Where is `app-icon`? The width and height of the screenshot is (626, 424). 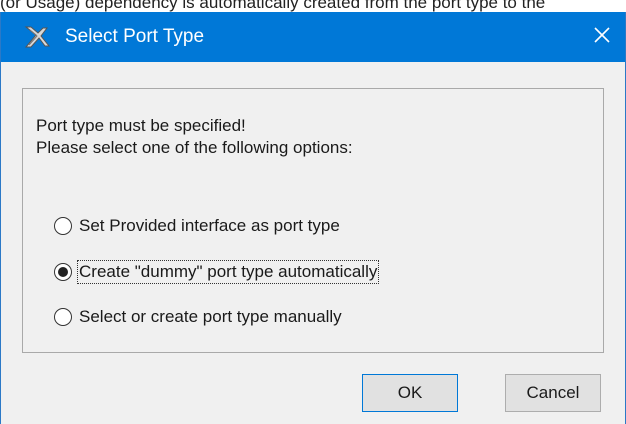 app-icon is located at coordinates (37, 37).